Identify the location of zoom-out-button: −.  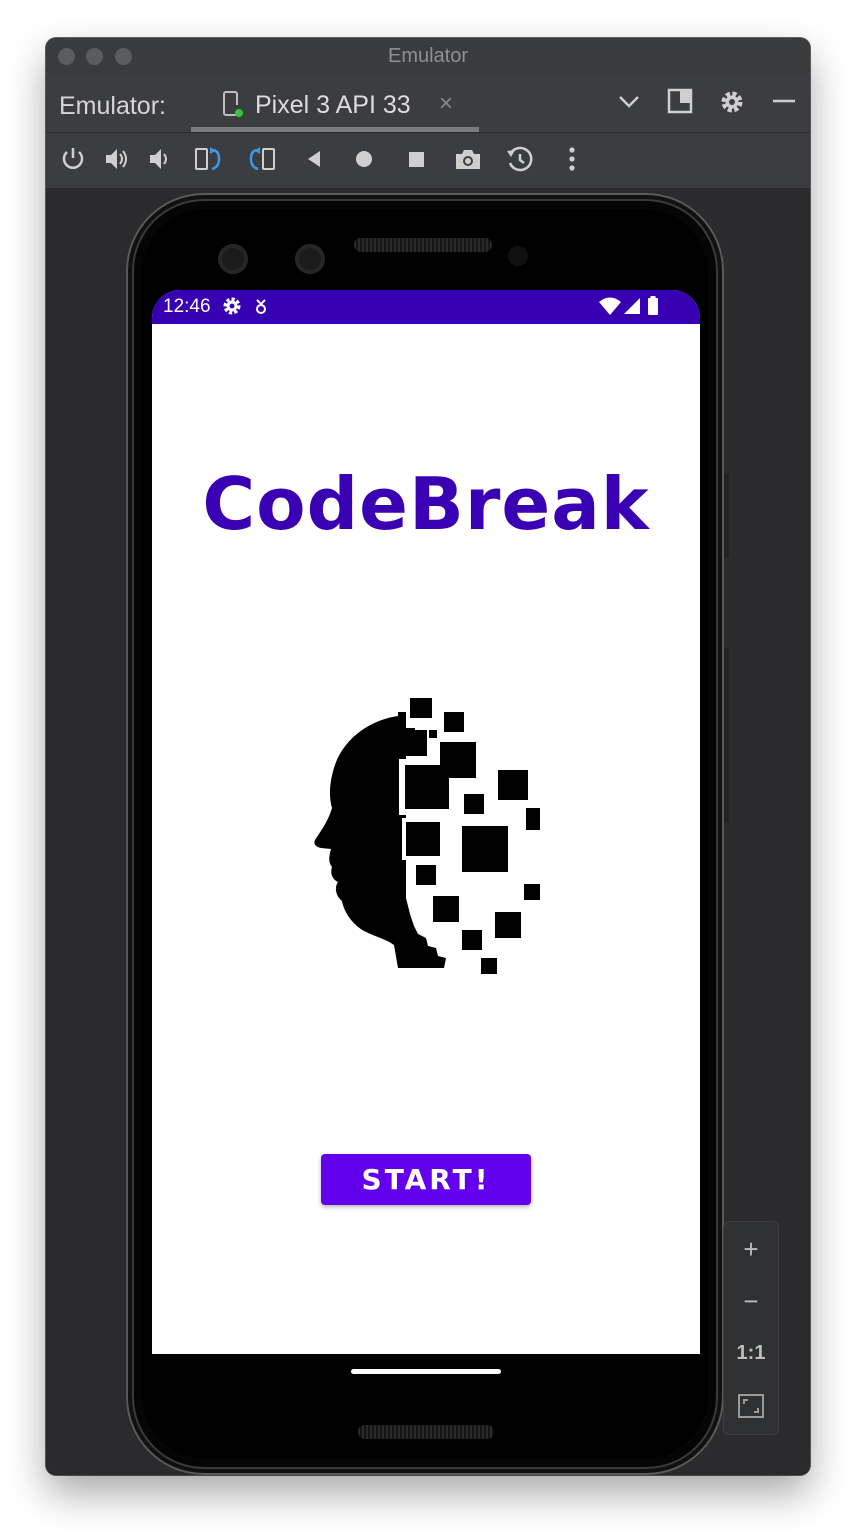
(751, 1301).